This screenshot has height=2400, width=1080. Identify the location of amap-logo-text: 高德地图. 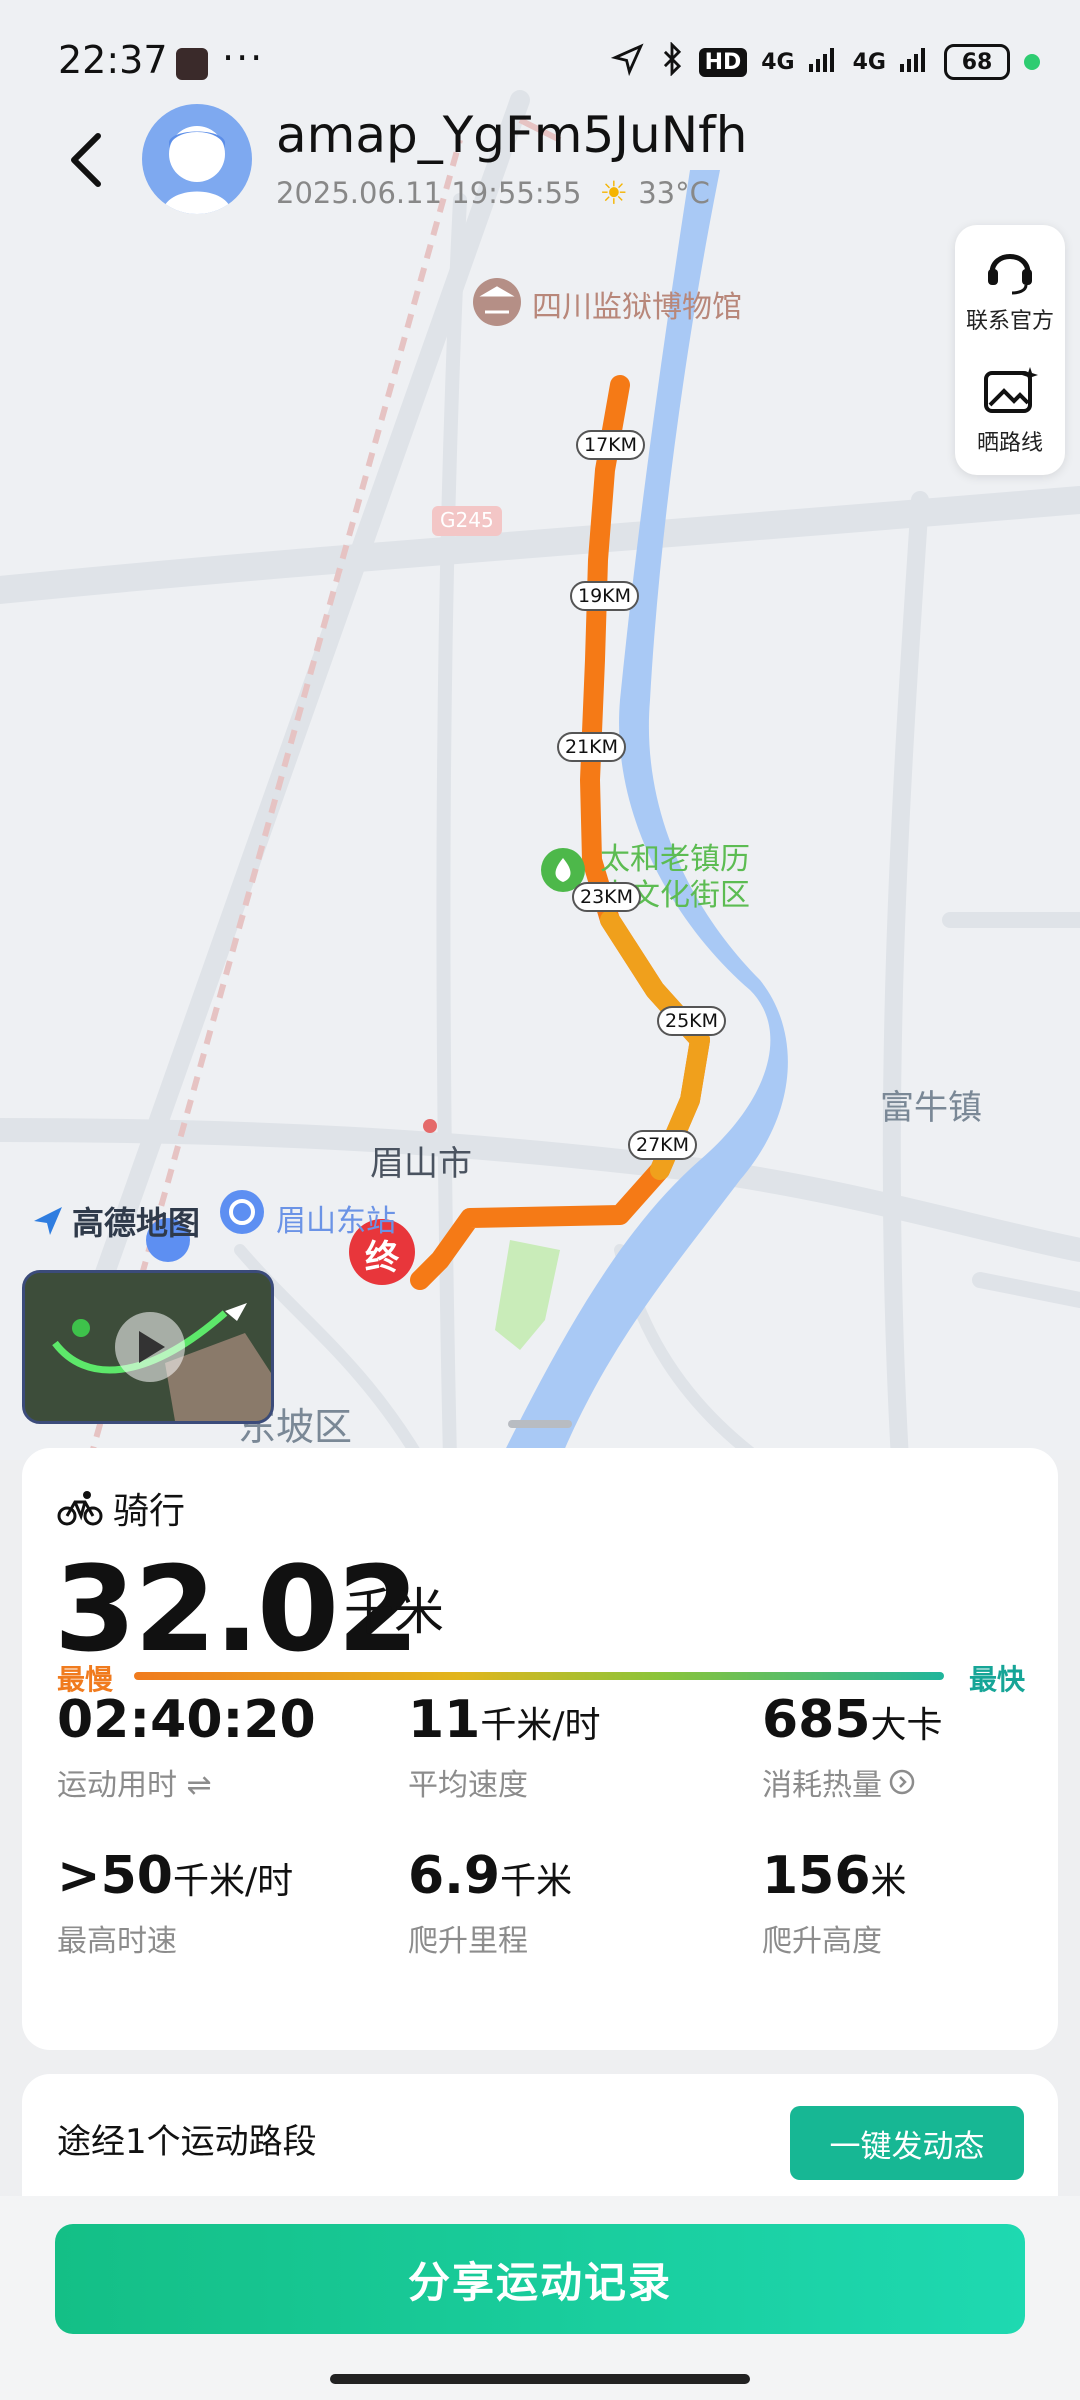
(136, 1223).